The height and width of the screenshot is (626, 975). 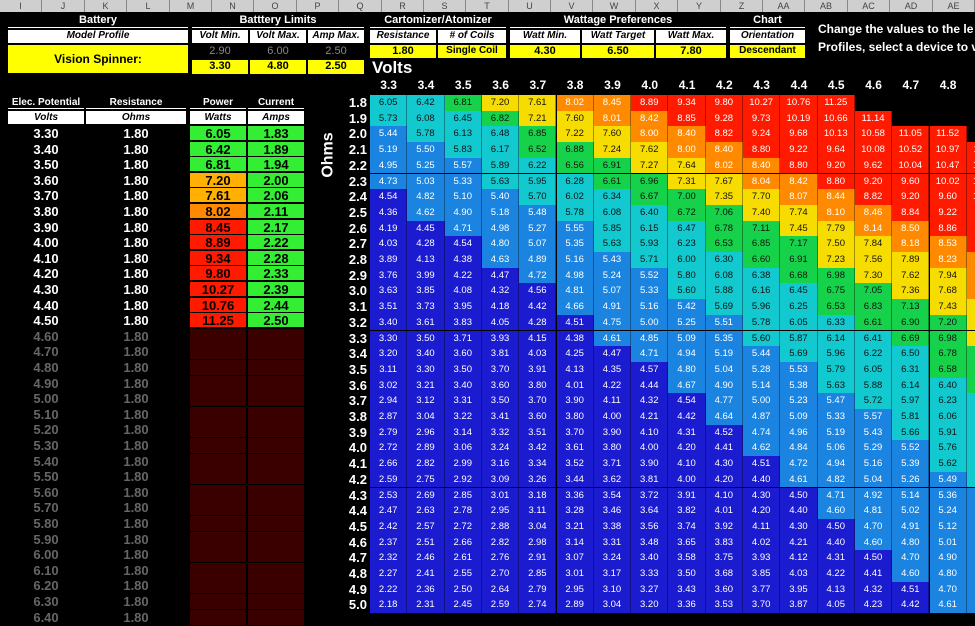 What do you see at coordinates (463, 479) in the screenshot?
I see `wattage-cell: 2.92` at bounding box center [463, 479].